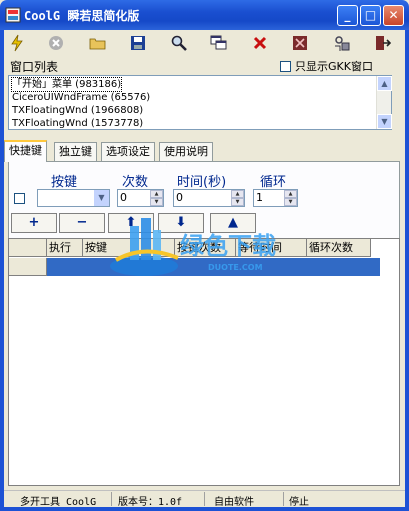  What do you see at coordinates (13, 15) in the screenshot?
I see `app-icon` at bounding box center [13, 15].